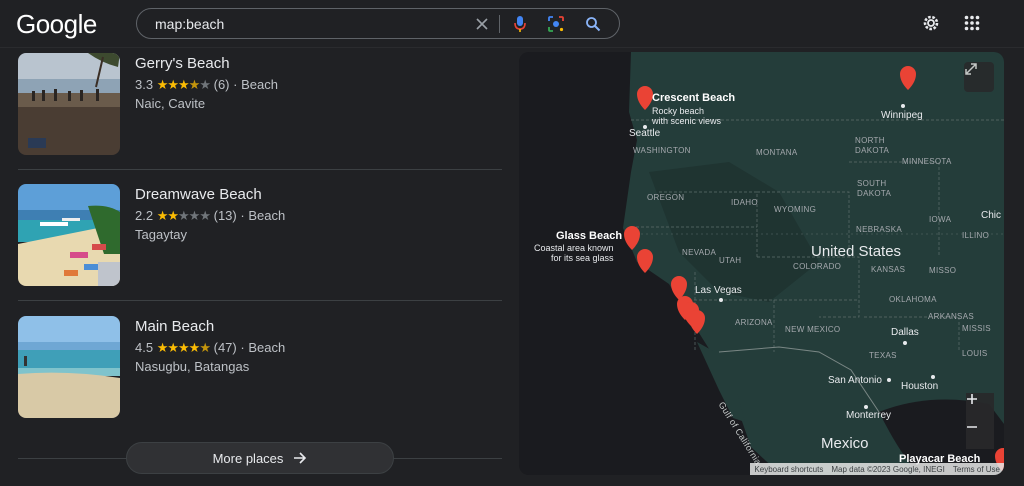 Image resolution: width=1024 pixels, height=486 pixels. What do you see at coordinates (888, 269) in the screenshot?
I see `state-kansas: KANSAS` at bounding box center [888, 269].